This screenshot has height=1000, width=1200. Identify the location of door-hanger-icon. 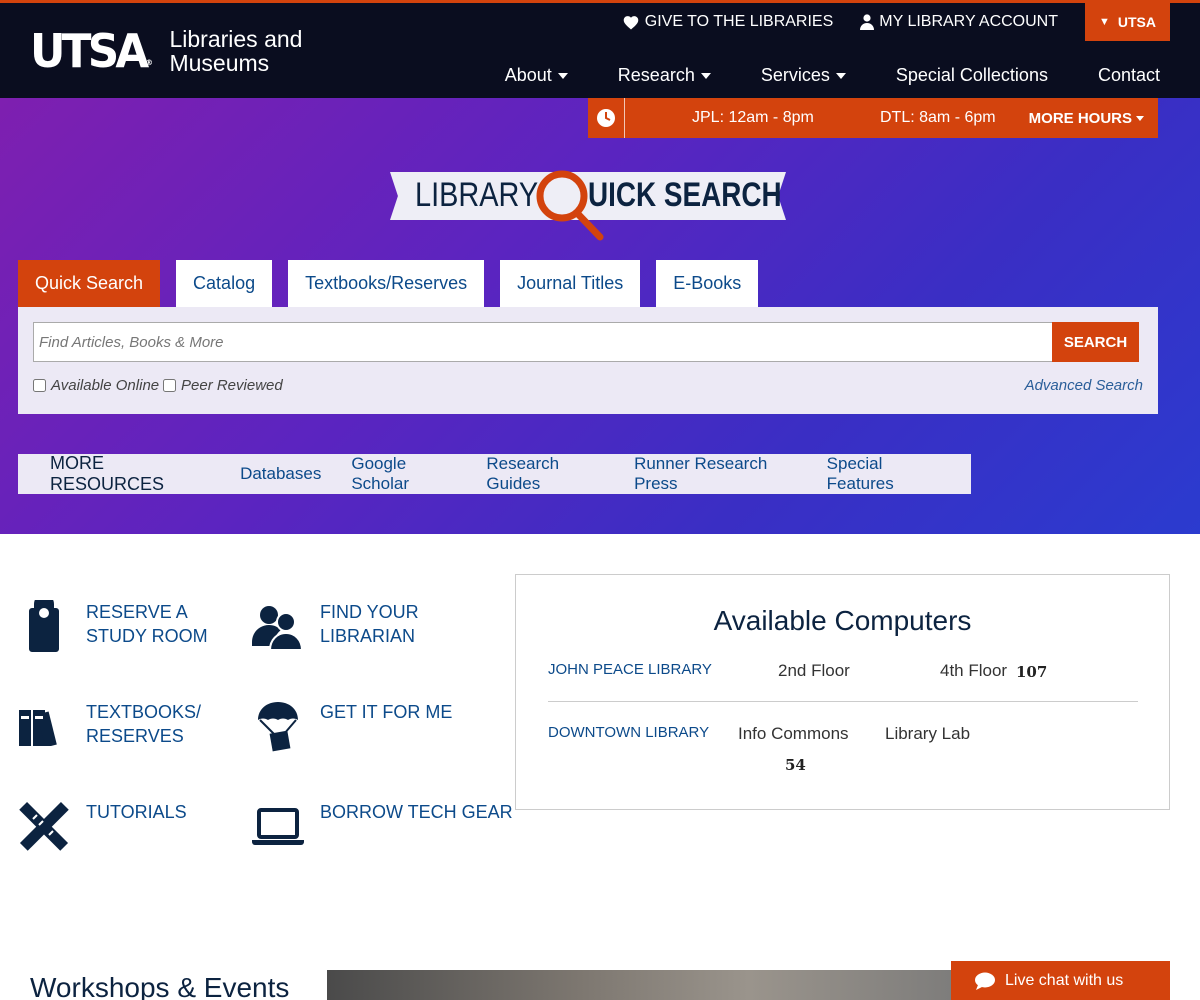
(44, 626).